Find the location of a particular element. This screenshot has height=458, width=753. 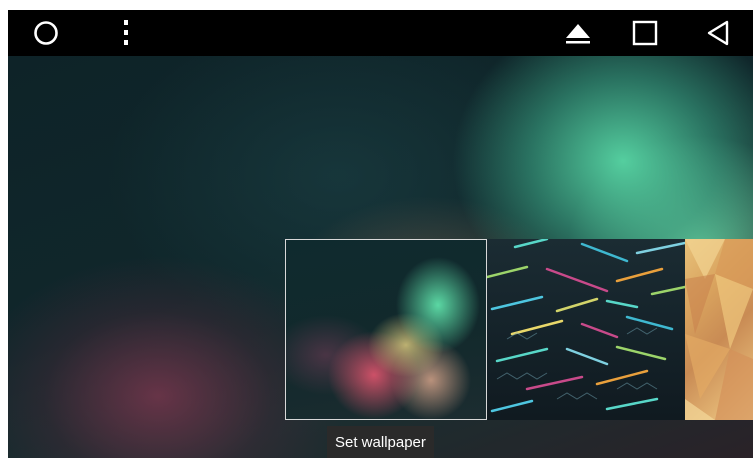

light-streaks-pattern is located at coordinates (586, 326).